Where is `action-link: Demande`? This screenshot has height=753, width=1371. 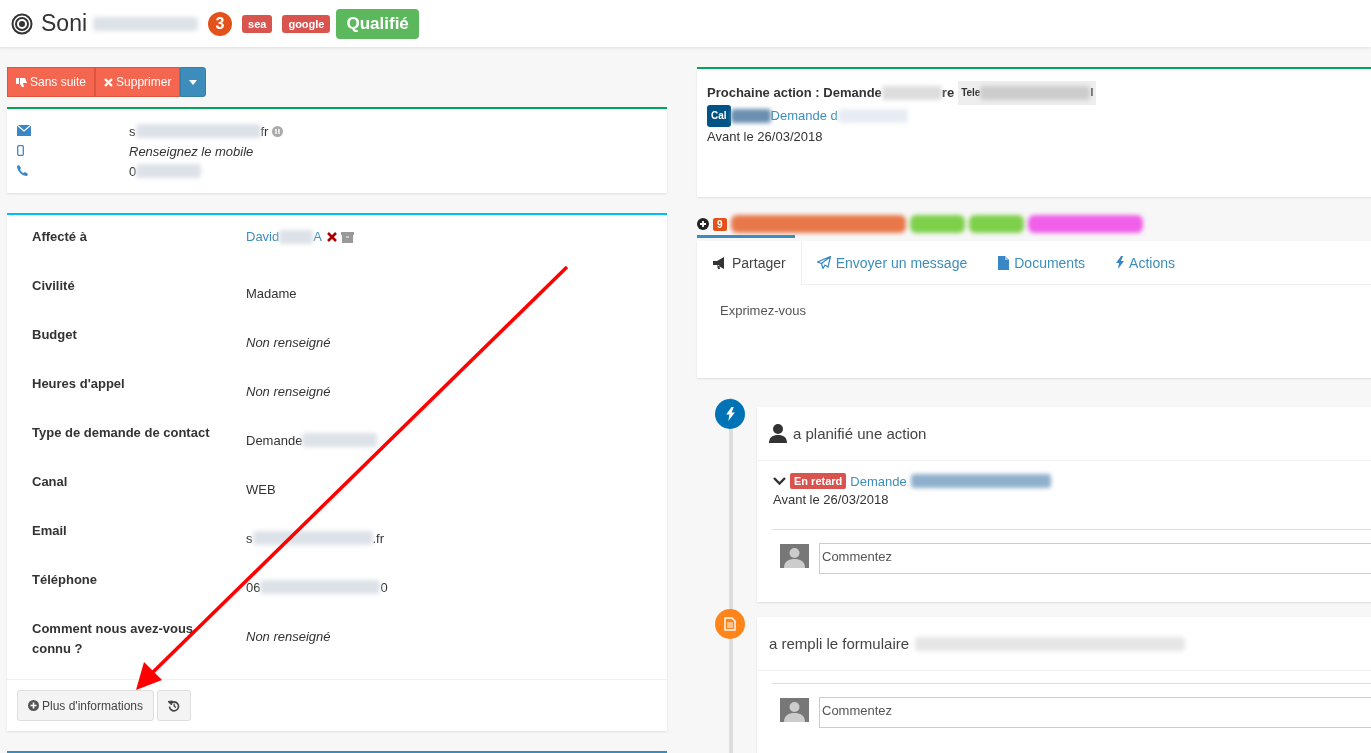 action-link: Demande is located at coordinates (878, 481).